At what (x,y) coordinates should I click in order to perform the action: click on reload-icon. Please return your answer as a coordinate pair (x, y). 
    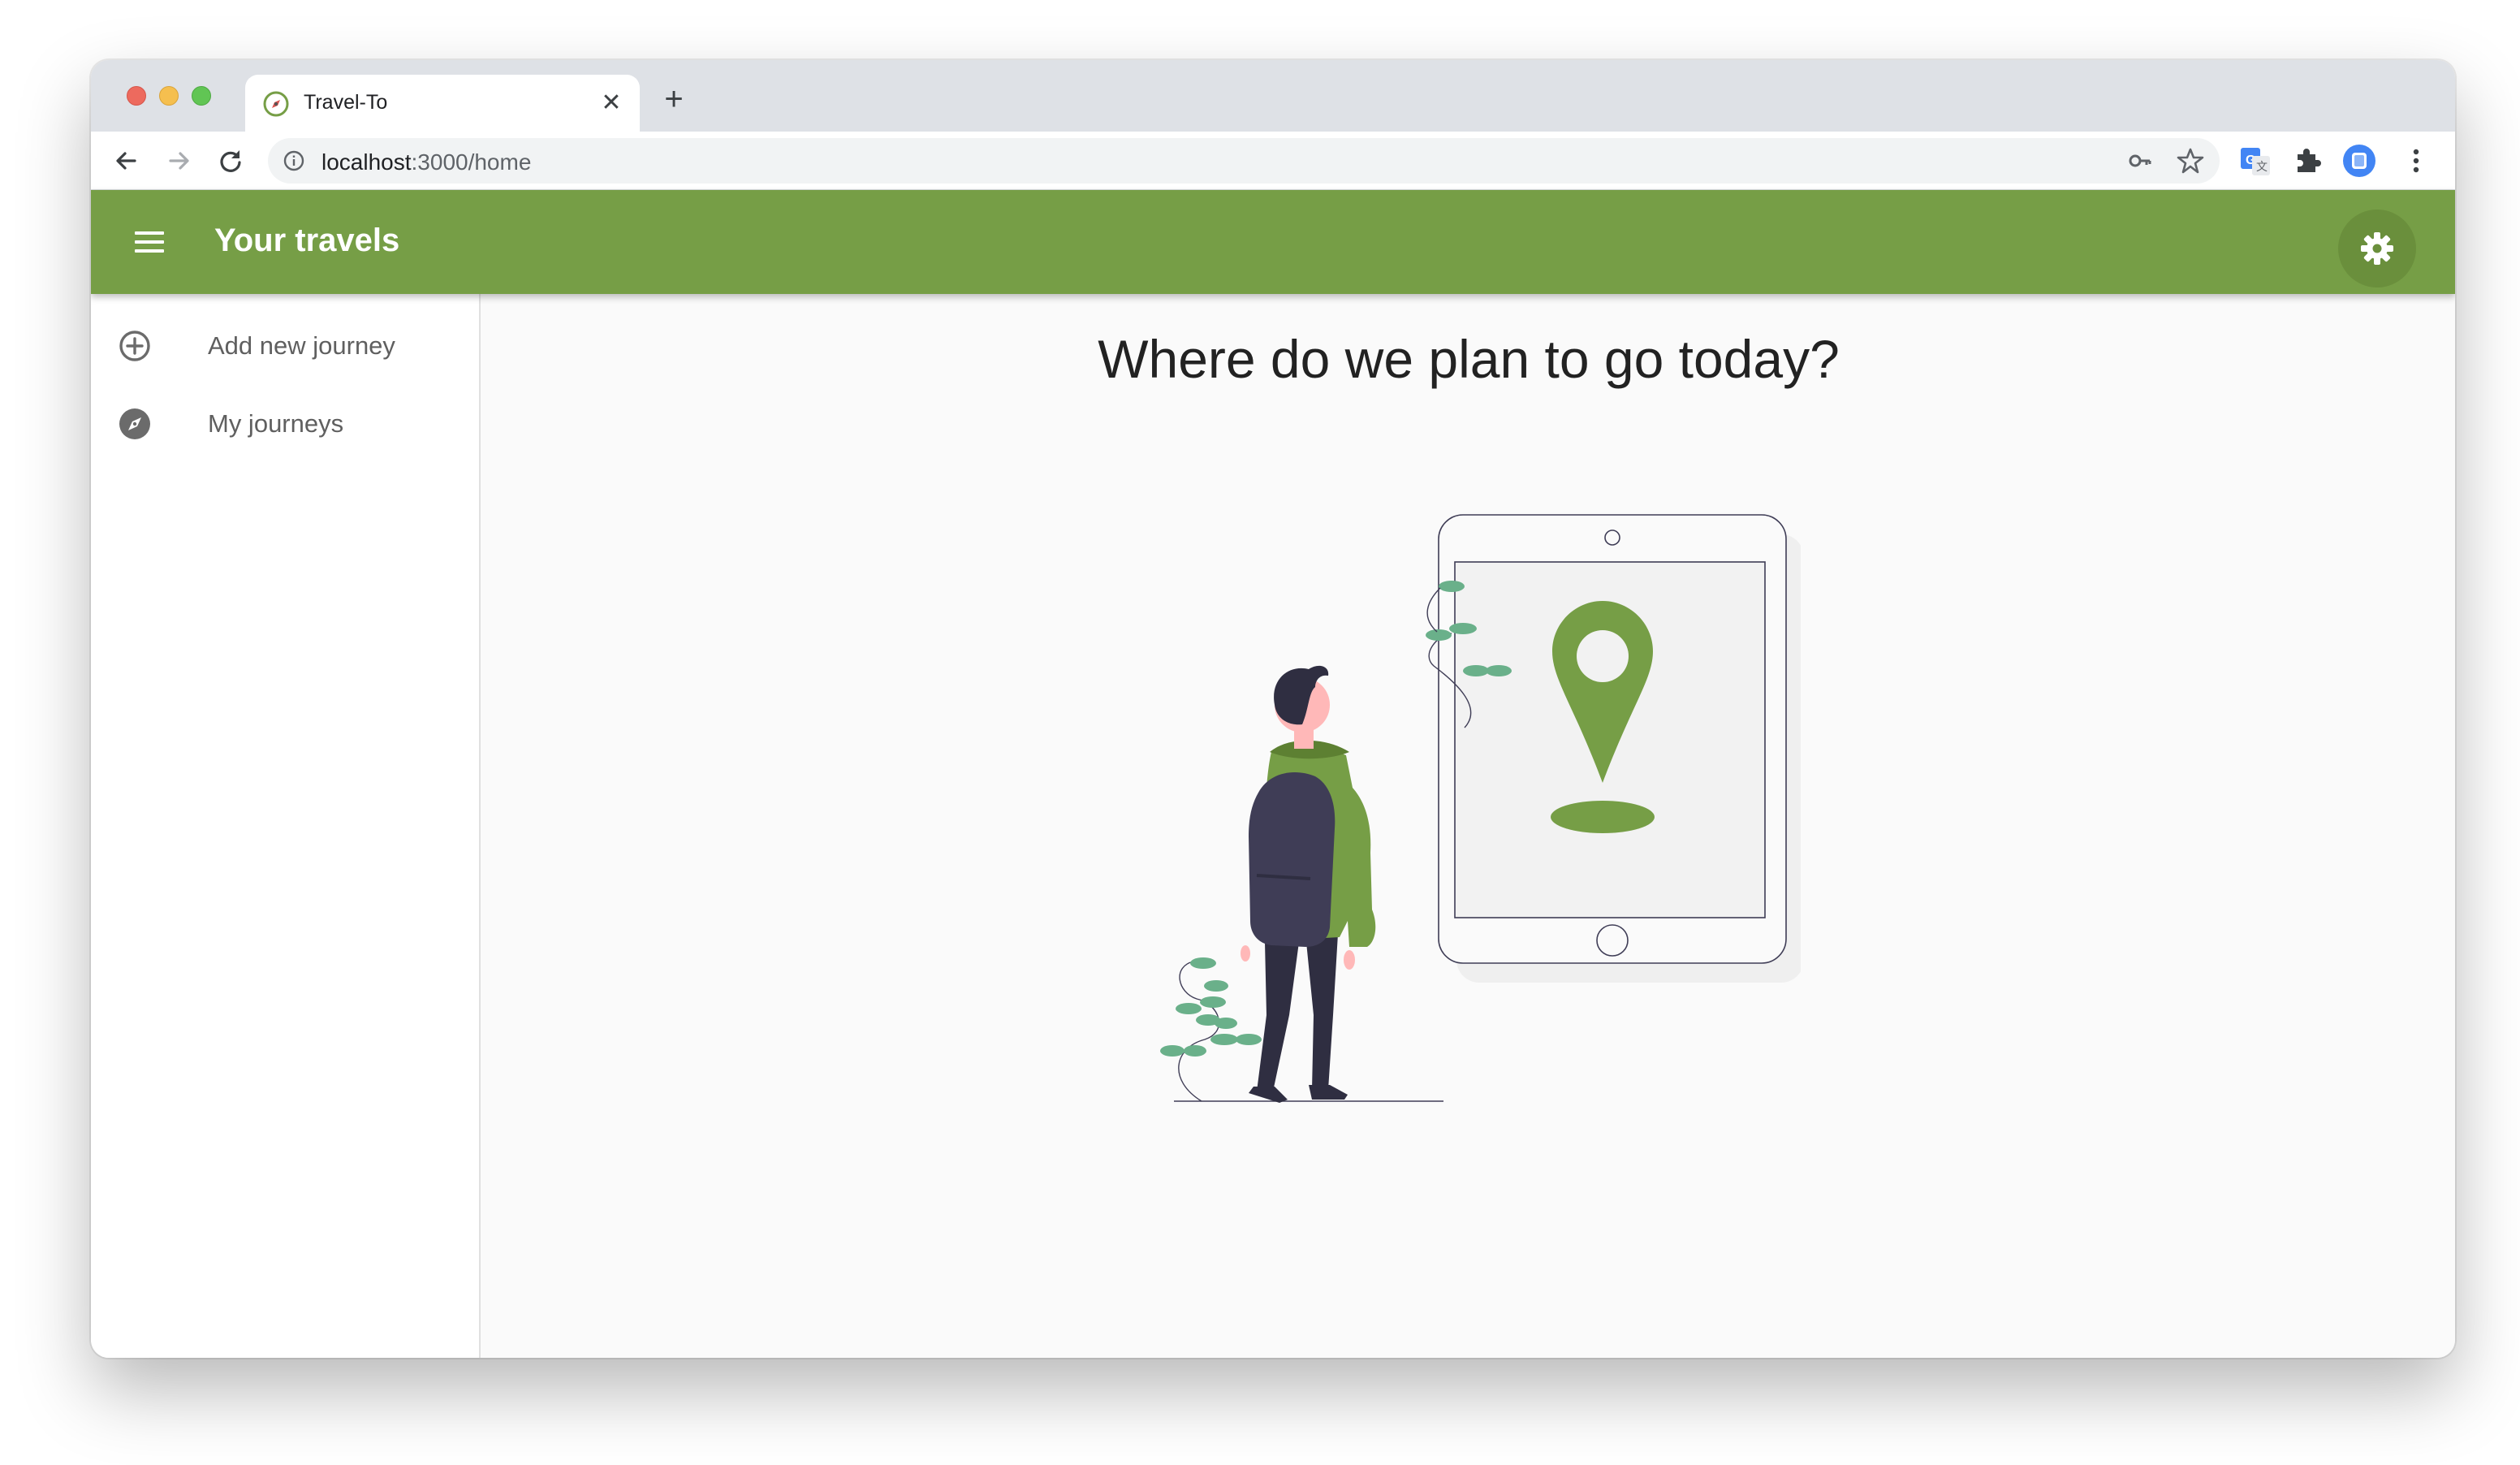
    Looking at the image, I should click on (230, 161).